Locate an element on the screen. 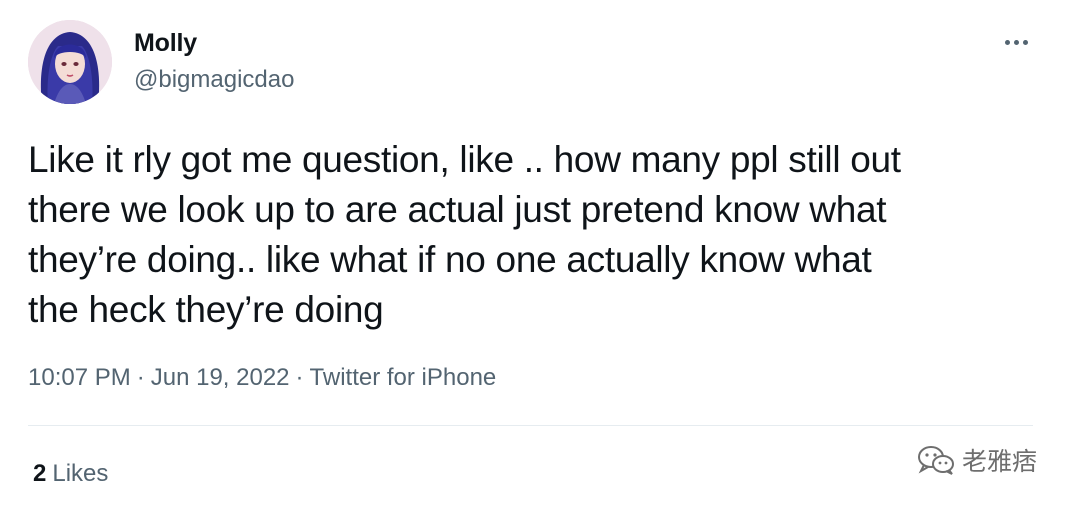 Image resolution: width=1080 pixels, height=506 pixels. tweet-meta: 10:07 PM · Jun 19, 2022 · Twitter for iPhone is located at coordinates (262, 378).